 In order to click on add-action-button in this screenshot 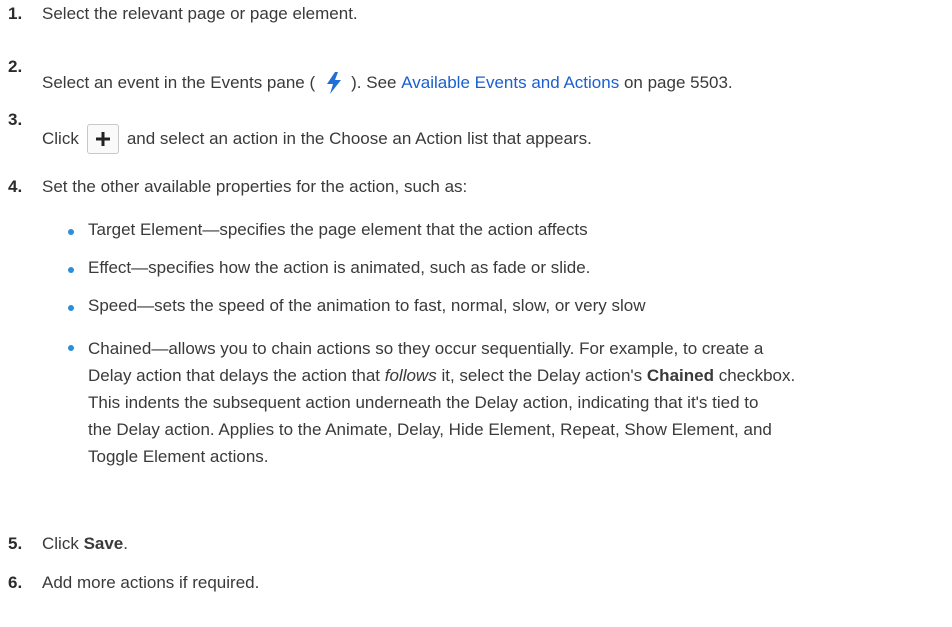, I will do `click(102, 139)`.